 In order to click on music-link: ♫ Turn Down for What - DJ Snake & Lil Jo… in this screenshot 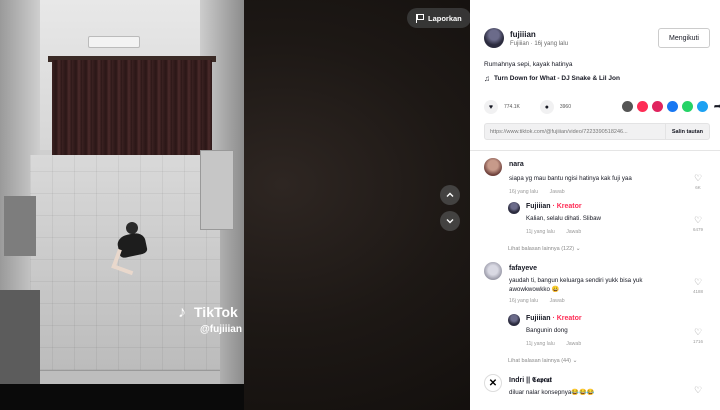, I will do `click(552, 78)`.